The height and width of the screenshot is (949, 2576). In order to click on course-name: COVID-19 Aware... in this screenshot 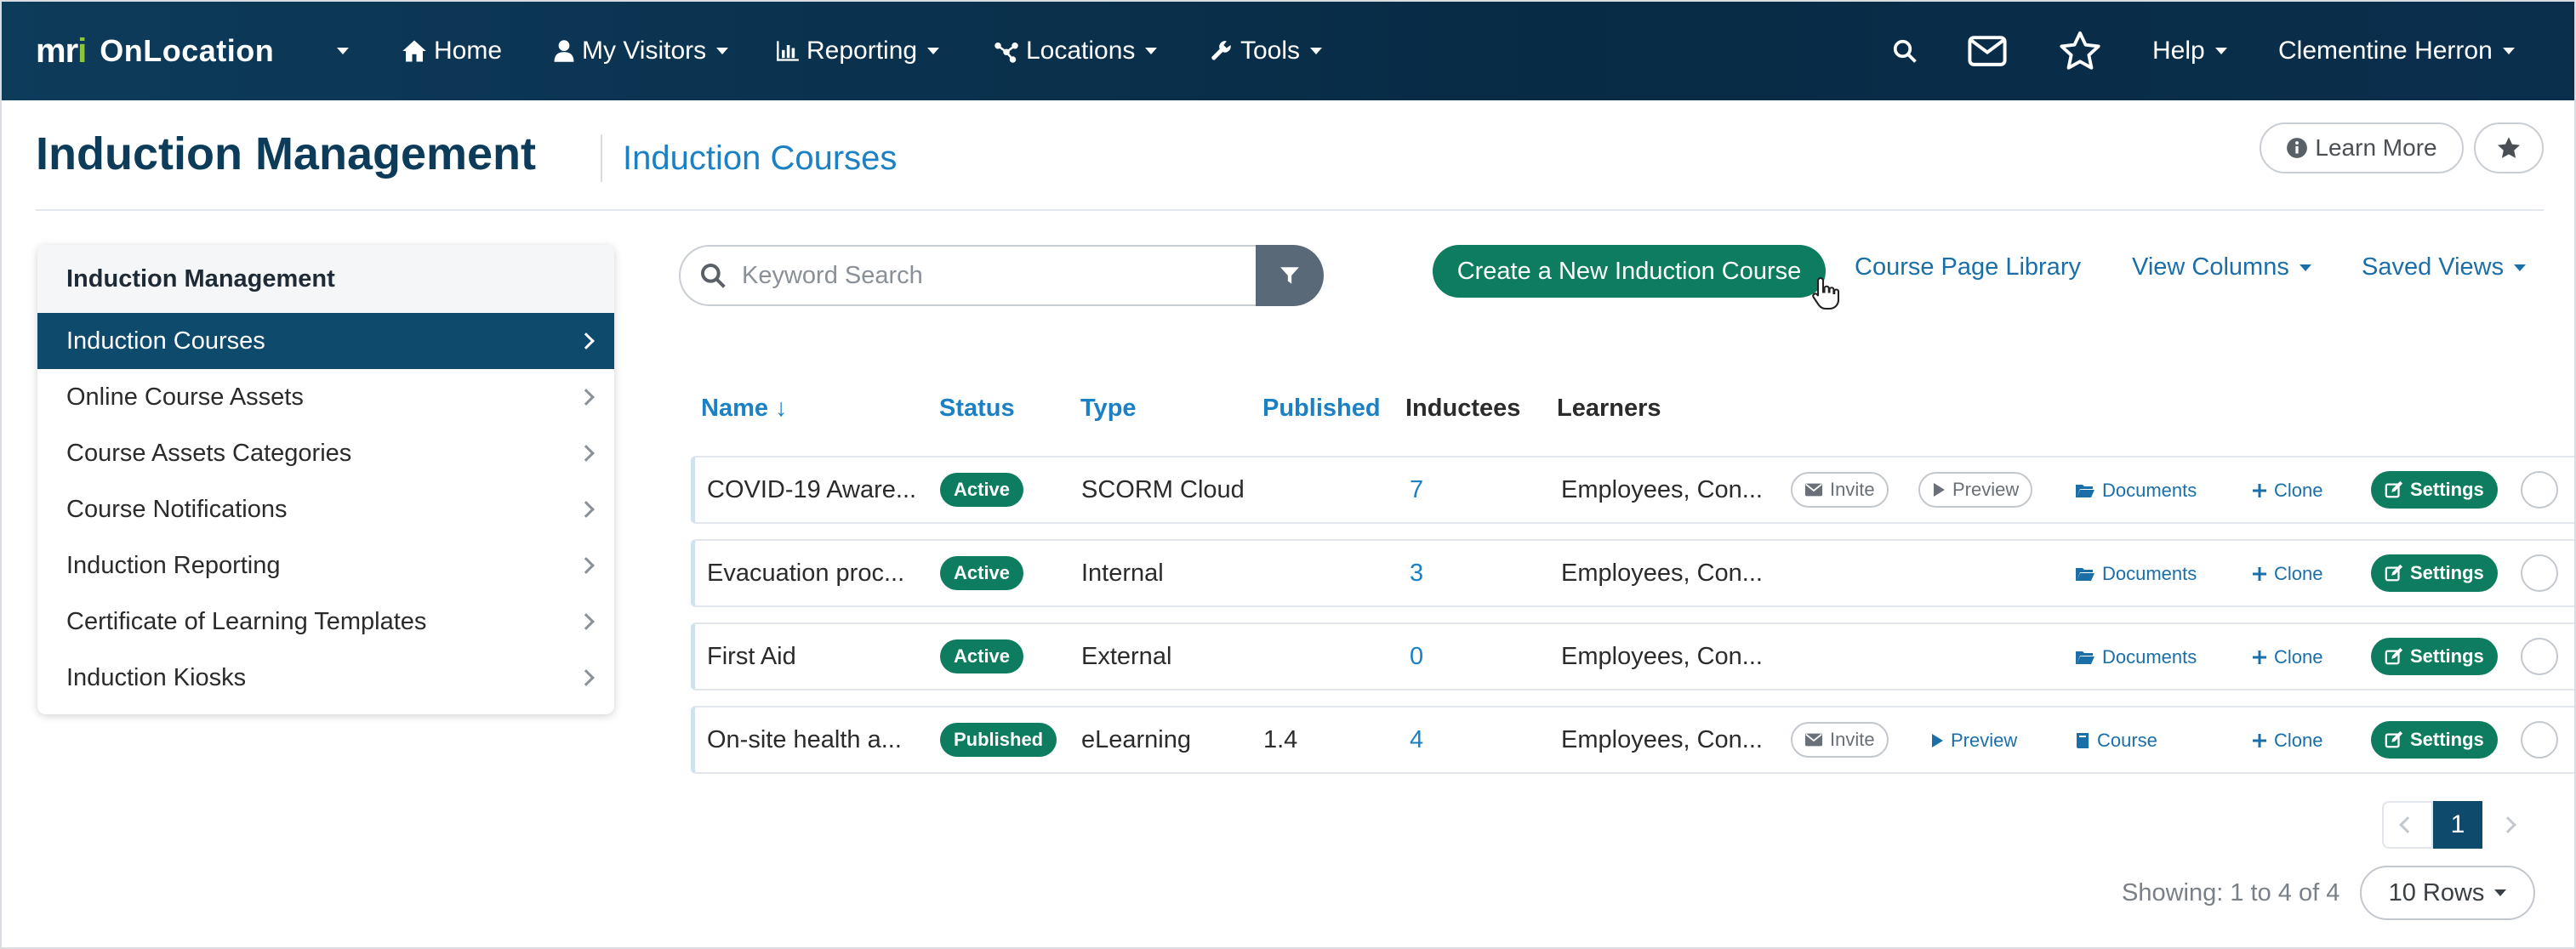, I will do `click(811, 490)`.